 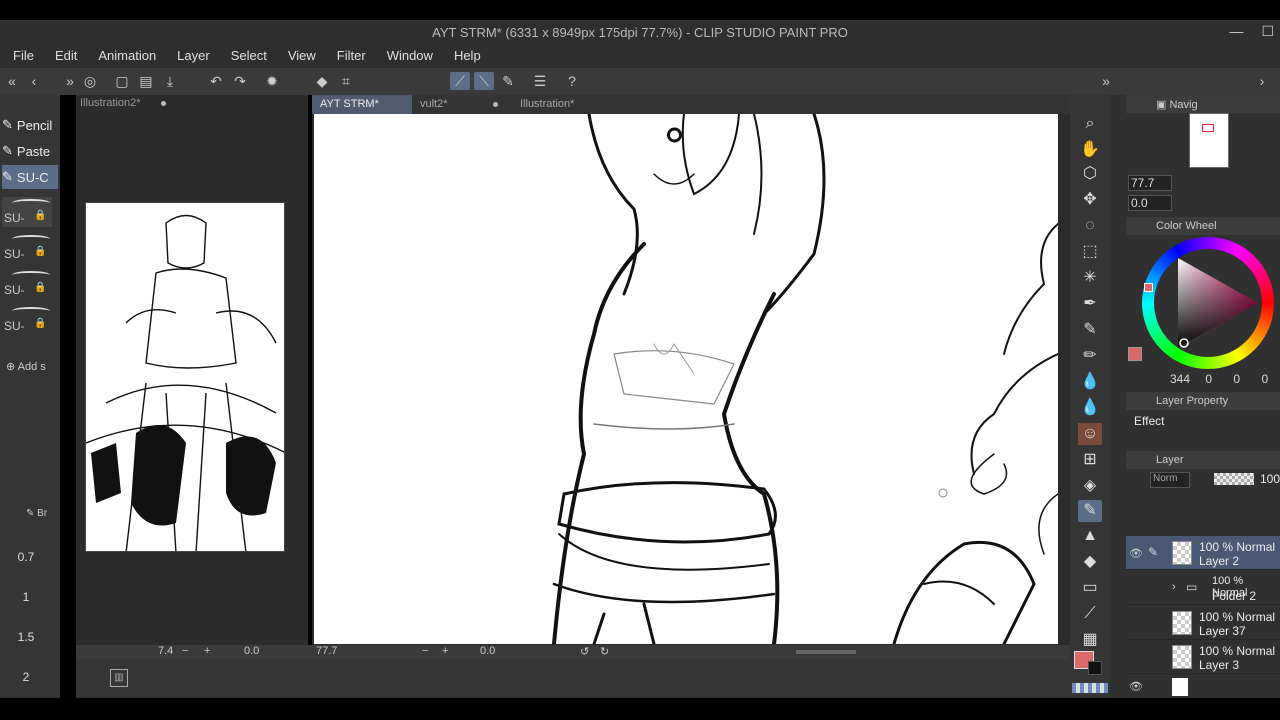 What do you see at coordinates (584, 651) in the screenshot?
I see `rotate-left-icon: ↺` at bounding box center [584, 651].